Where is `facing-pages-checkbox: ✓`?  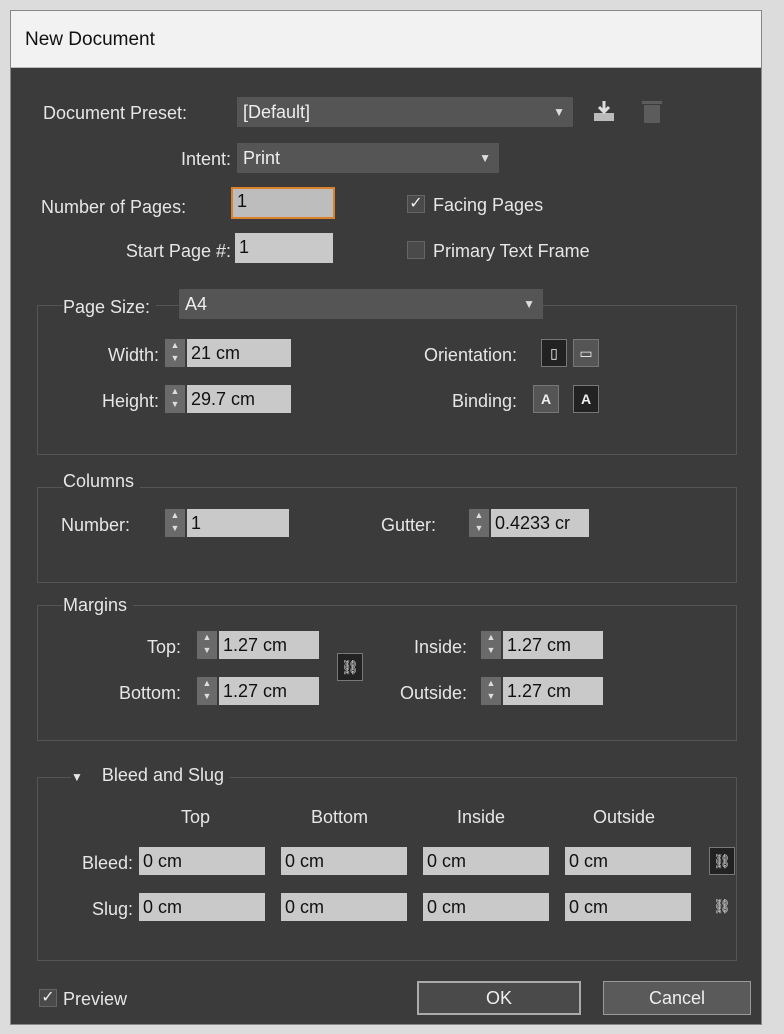
facing-pages-checkbox: ✓ is located at coordinates (416, 204).